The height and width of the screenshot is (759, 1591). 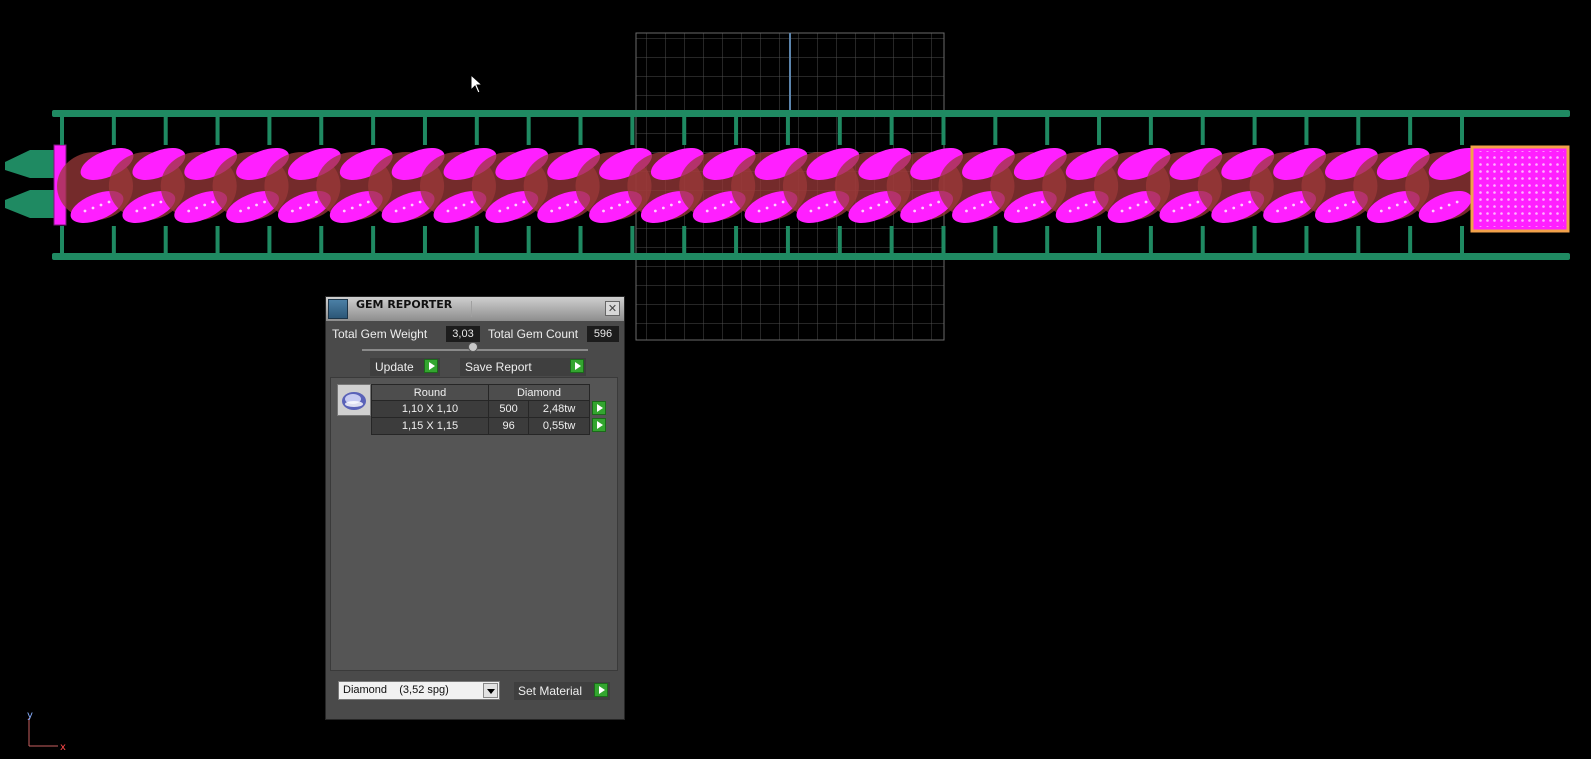 What do you see at coordinates (490, 690) in the screenshot?
I see `chevron-down-icon` at bounding box center [490, 690].